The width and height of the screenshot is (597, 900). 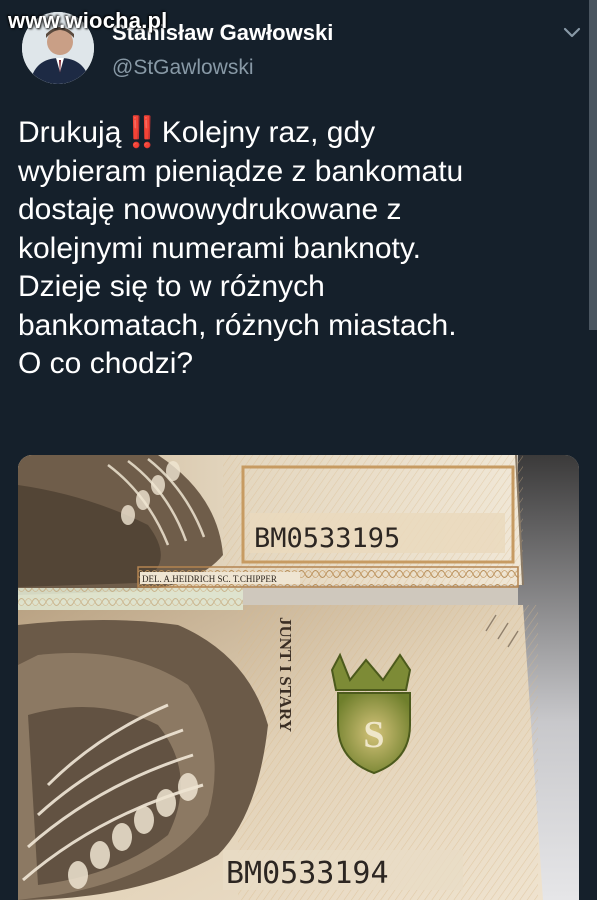 What do you see at coordinates (106, 363) in the screenshot?
I see `tweet-line-7: O co chodzi?` at bounding box center [106, 363].